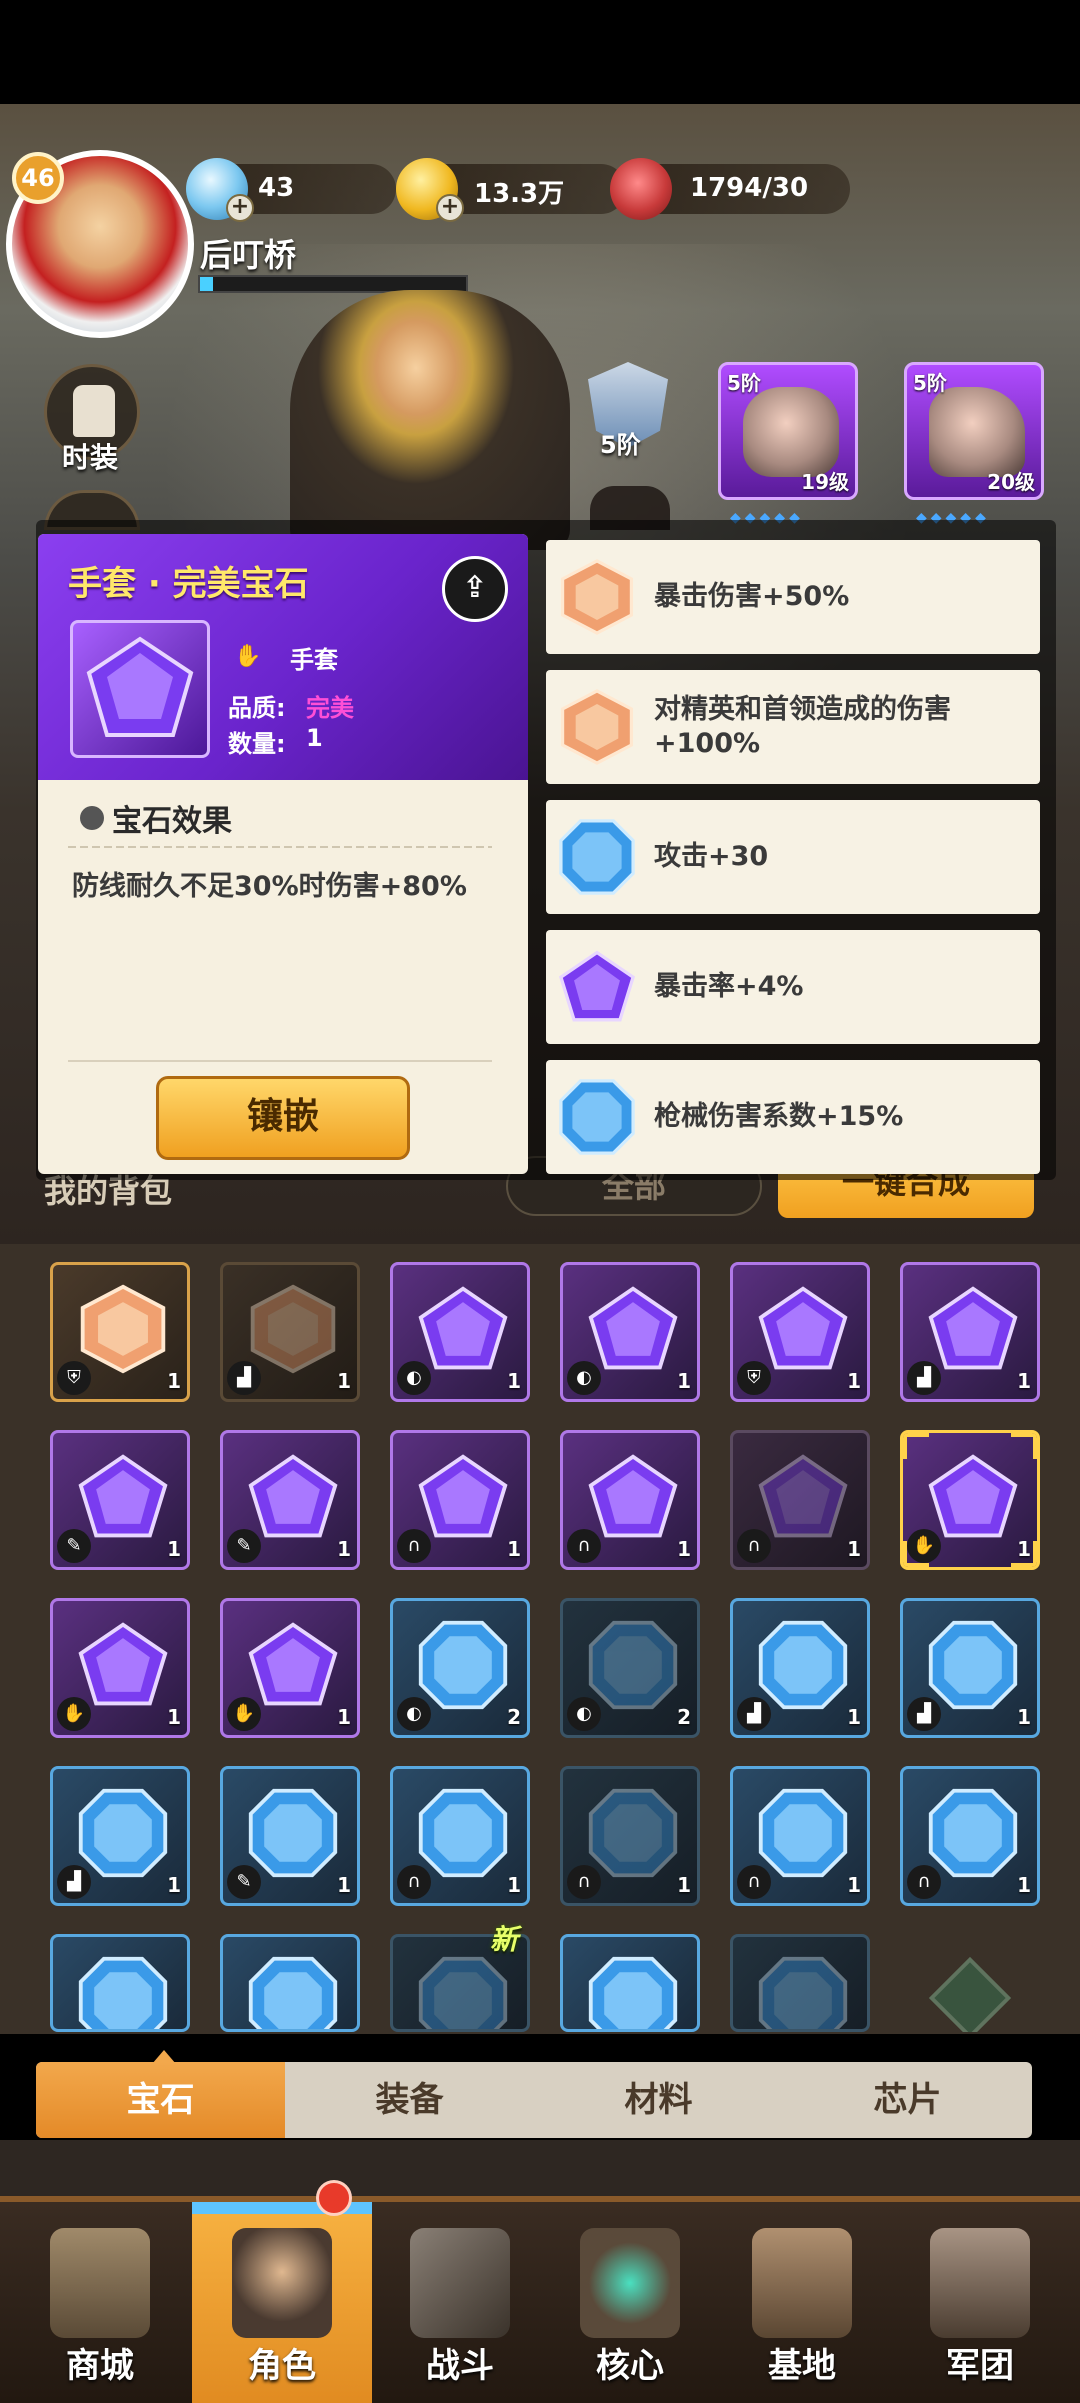 The image size is (1080, 2403). I want to click on nav-label: 军团, so click(980, 2366).